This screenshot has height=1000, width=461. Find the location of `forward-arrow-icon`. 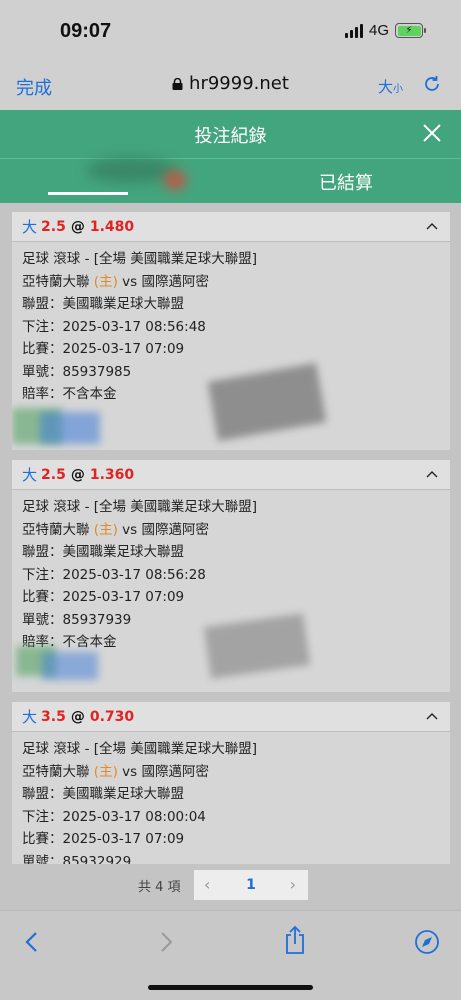

forward-arrow-icon is located at coordinates (165, 942).